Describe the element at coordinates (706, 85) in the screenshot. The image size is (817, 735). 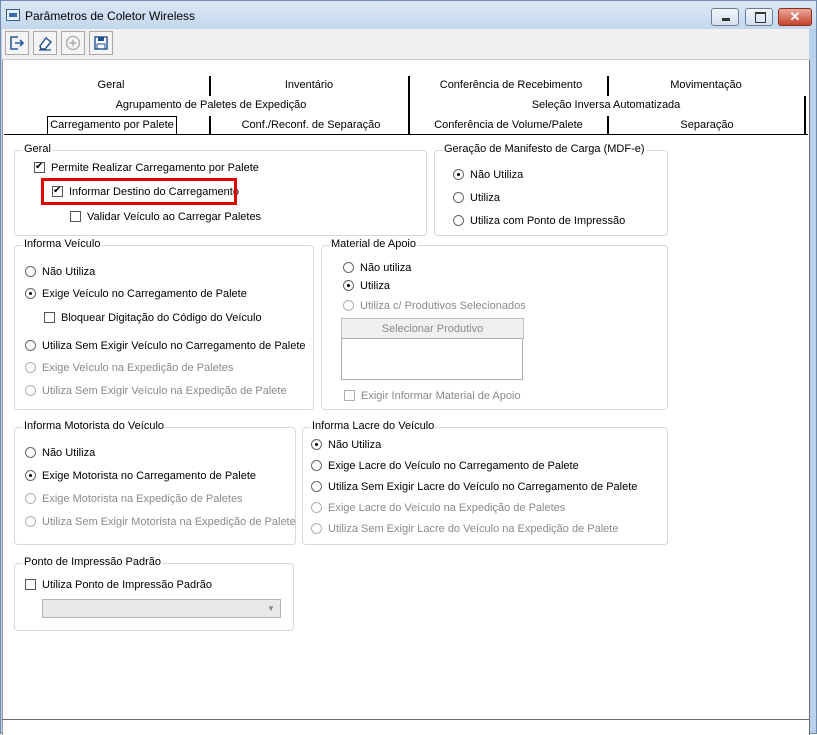
I see `tab-movimentacao: Movimentação` at that location.